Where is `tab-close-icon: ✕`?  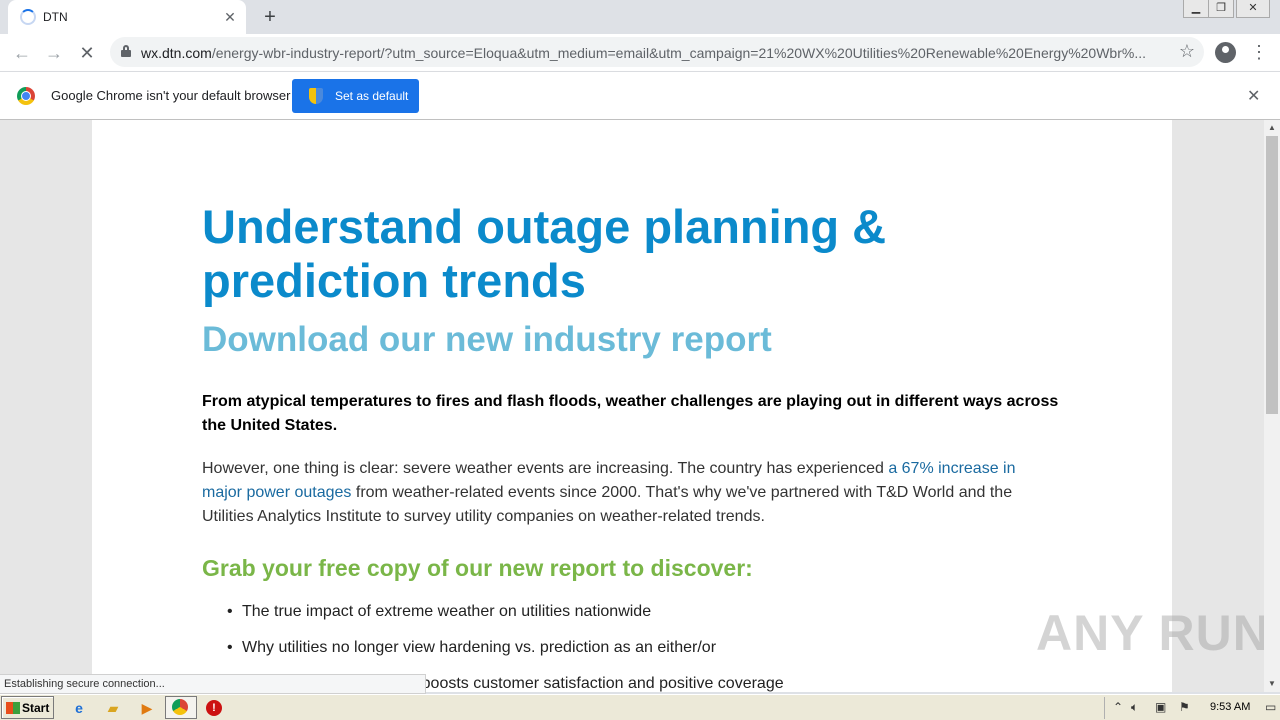
tab-close-icon: ✕ is located at coordinates (230, 17).